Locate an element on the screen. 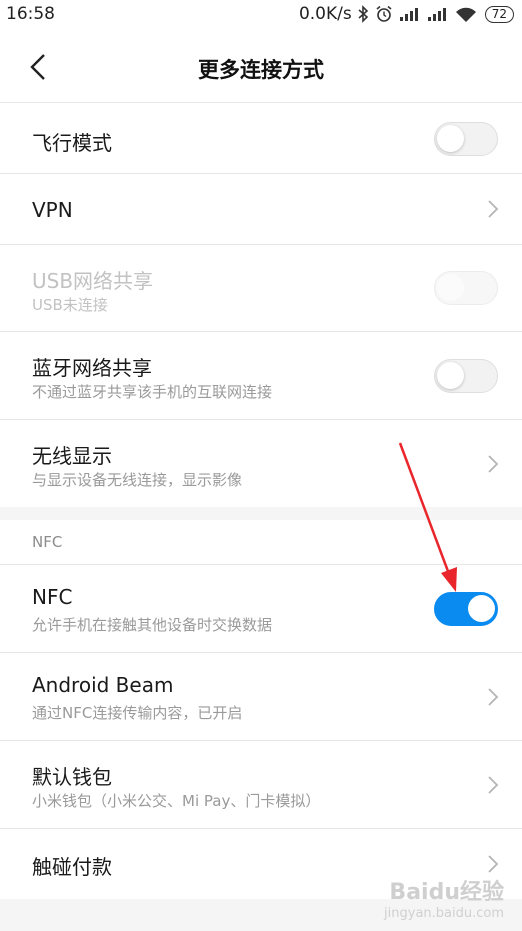 Image resolution: width=522 pixels, height=931 pixels. alarm-icon is located at coordinates (384, 14).